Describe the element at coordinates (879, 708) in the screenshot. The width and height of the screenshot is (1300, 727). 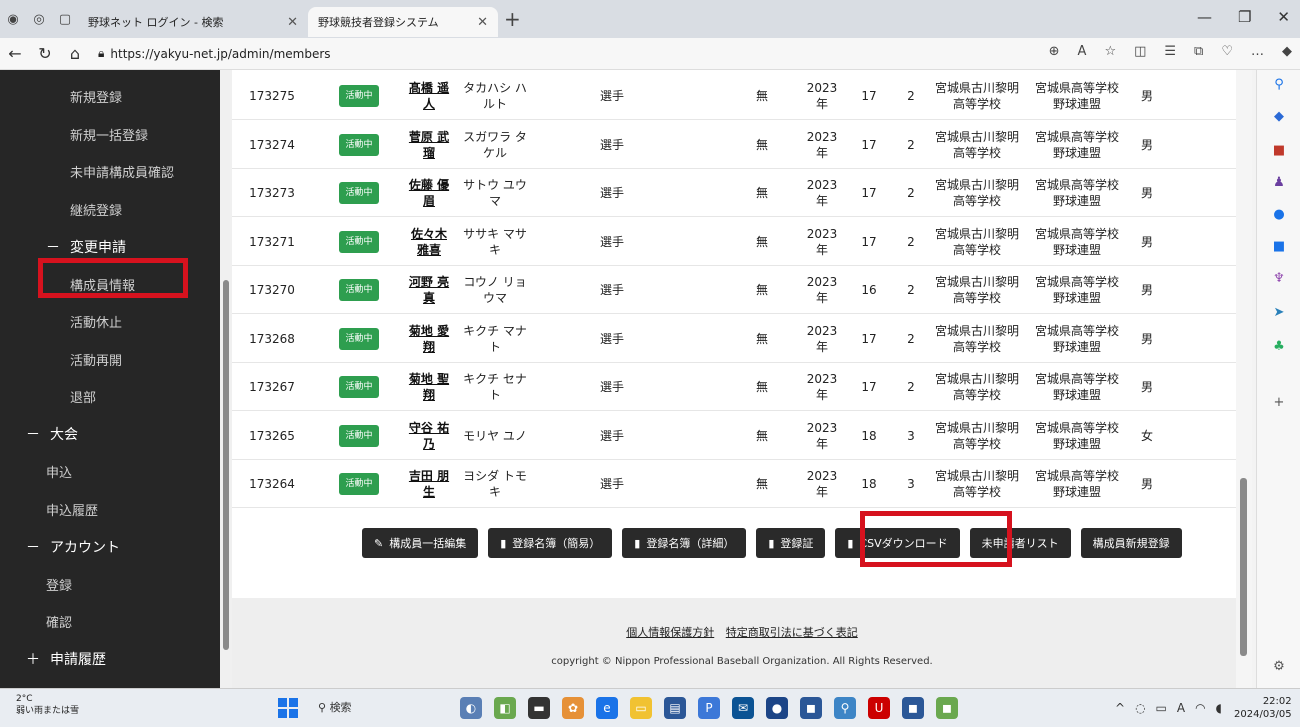
I see `app-icon: U` at that location.